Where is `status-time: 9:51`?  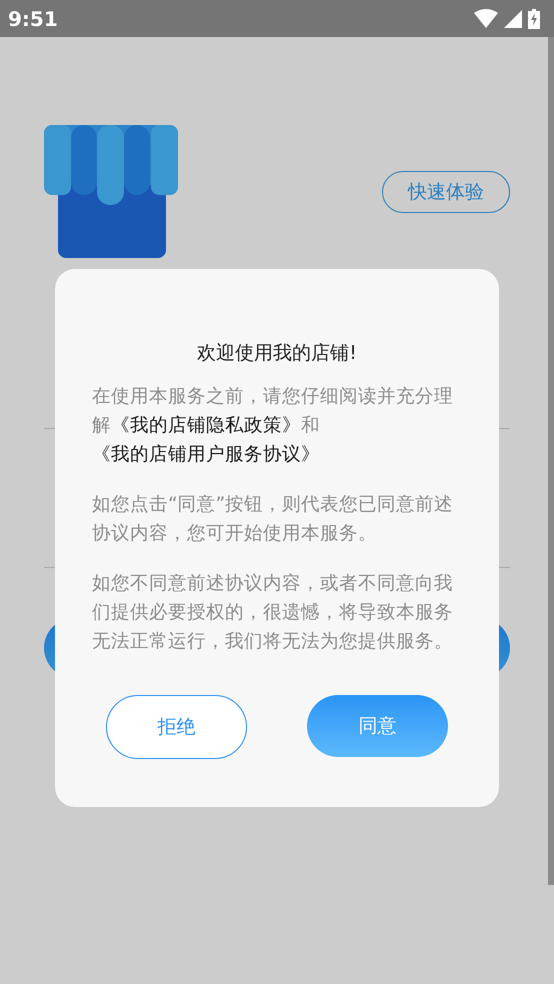 status-time: 9:51 is located at coordinates (33, 19).